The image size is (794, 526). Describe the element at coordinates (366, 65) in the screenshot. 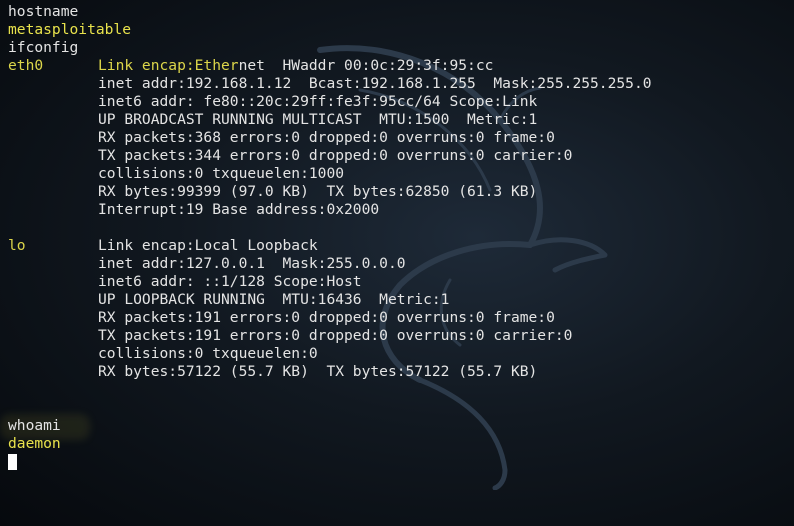

I see `link-encap-rest: net HWaddr 00:0c:29:3f:95:cc` at that location.